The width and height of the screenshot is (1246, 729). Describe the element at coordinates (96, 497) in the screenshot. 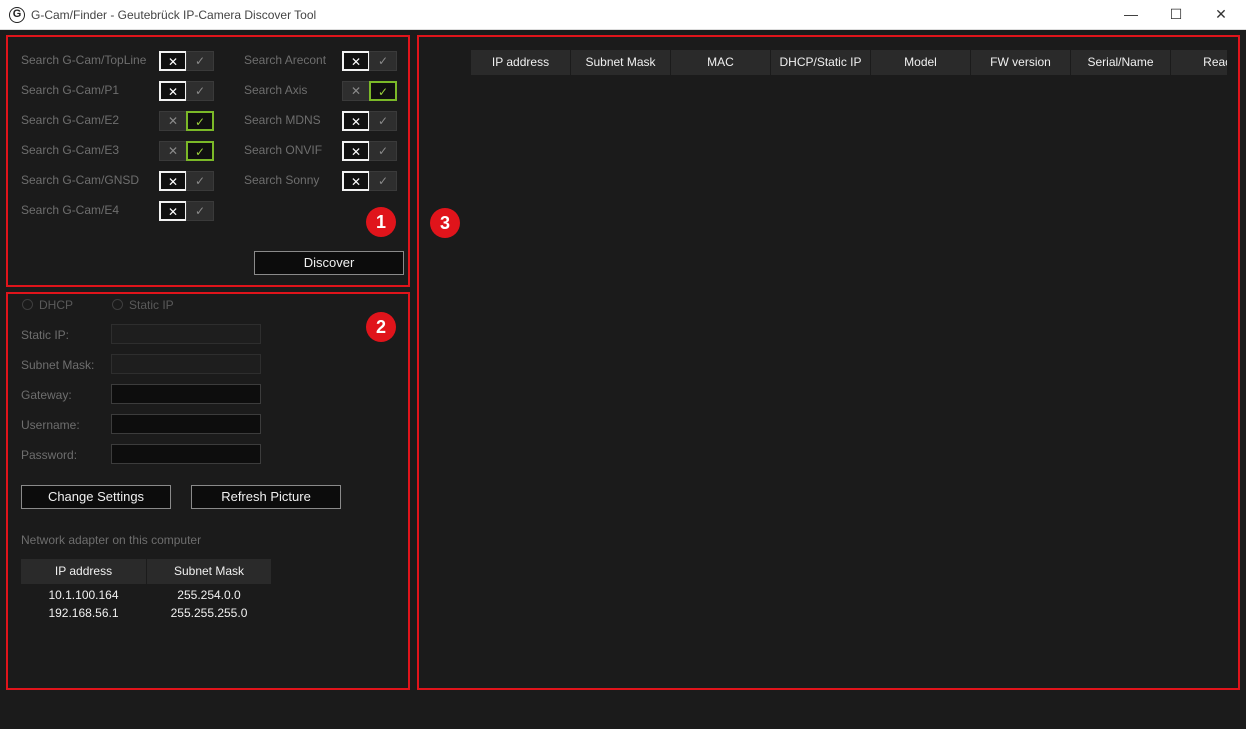

I see `change-settings-button: Change Settings` at that location.